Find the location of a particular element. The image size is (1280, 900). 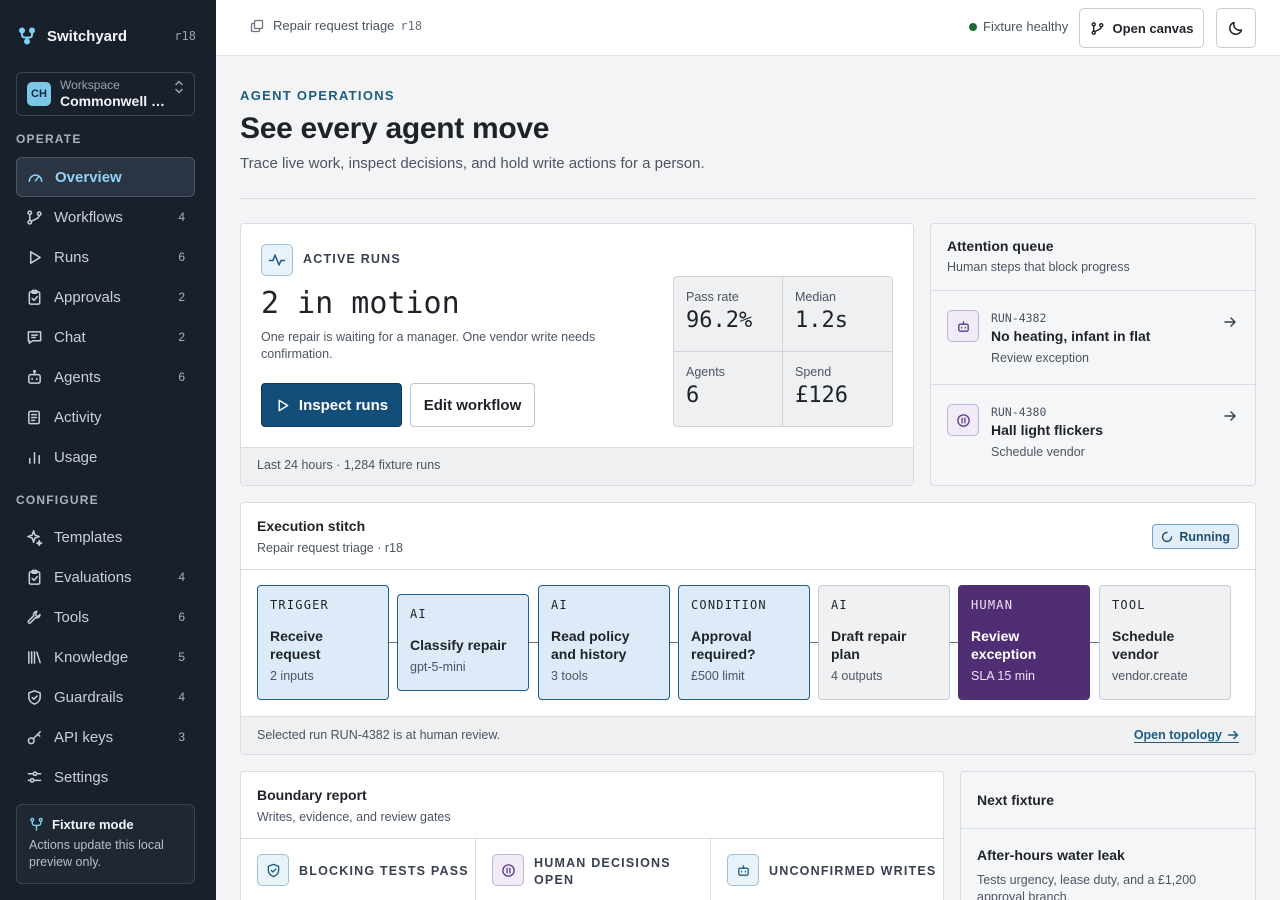

theme-toggle-button is located at coordinates (1236, 28).